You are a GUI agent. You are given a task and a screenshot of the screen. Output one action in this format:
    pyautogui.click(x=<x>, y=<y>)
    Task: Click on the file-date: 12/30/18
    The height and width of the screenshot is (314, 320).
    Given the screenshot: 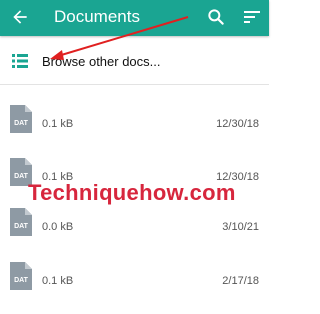 What is the action you would take?
    pyautogui.click(x=237, y=124)
    